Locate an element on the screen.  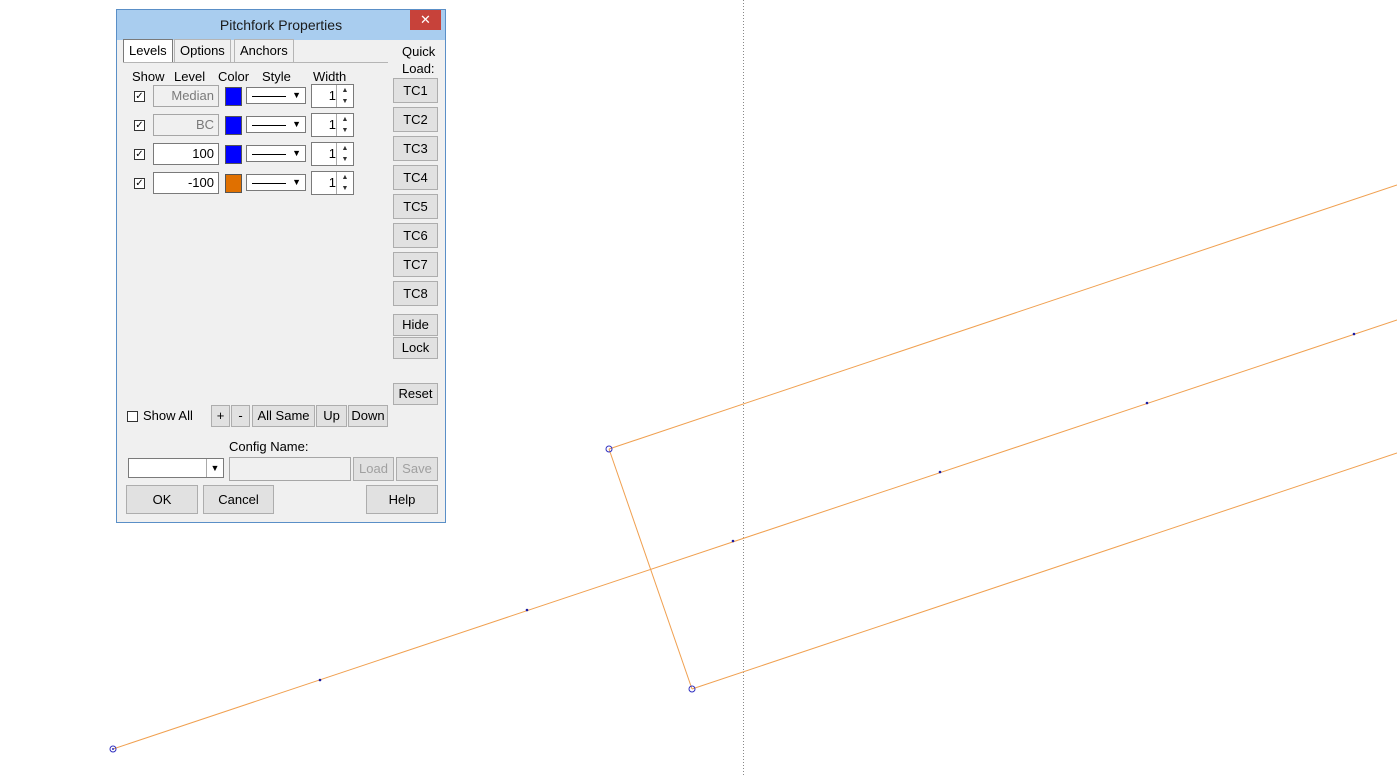
down-button: Down is located at coordinates (368, 416).